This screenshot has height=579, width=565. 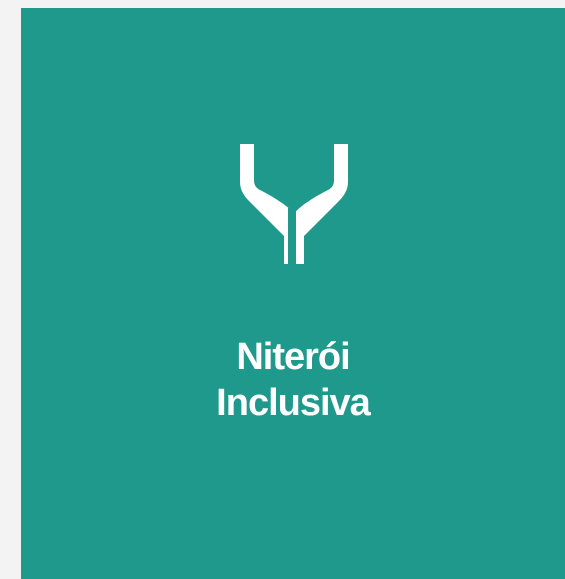 I want to click on tile-title-line2: Inclusiva, so click(x=293, y=403).